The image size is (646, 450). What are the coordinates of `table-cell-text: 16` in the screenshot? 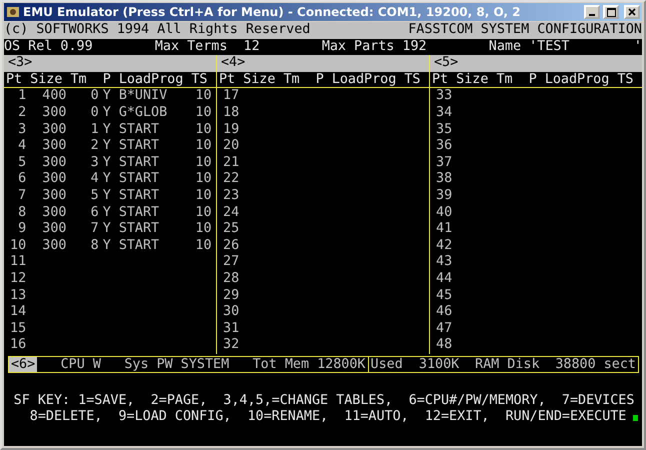 It's located at (18, 345).